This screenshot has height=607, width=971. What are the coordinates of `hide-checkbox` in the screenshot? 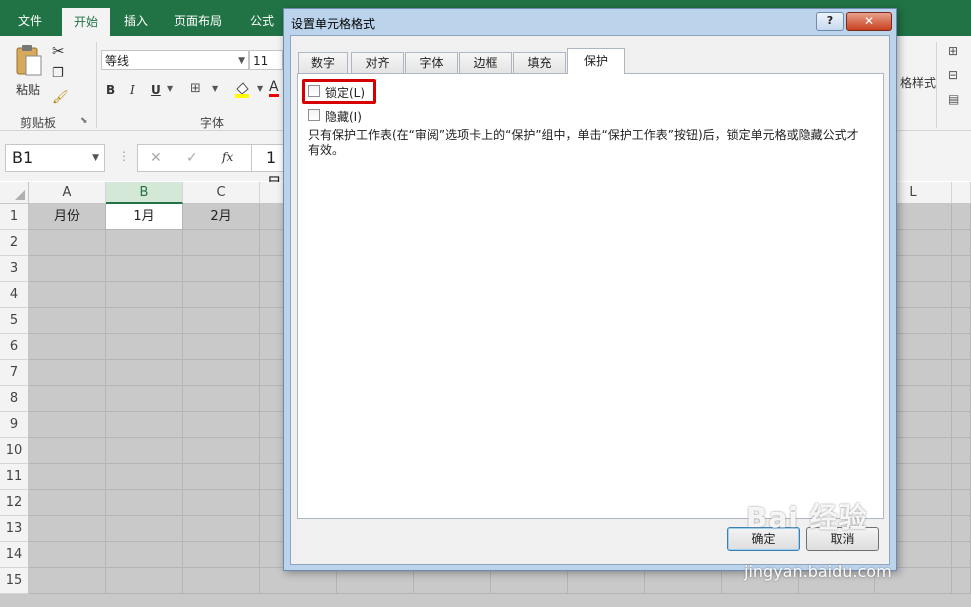 It's located at (314, 115).